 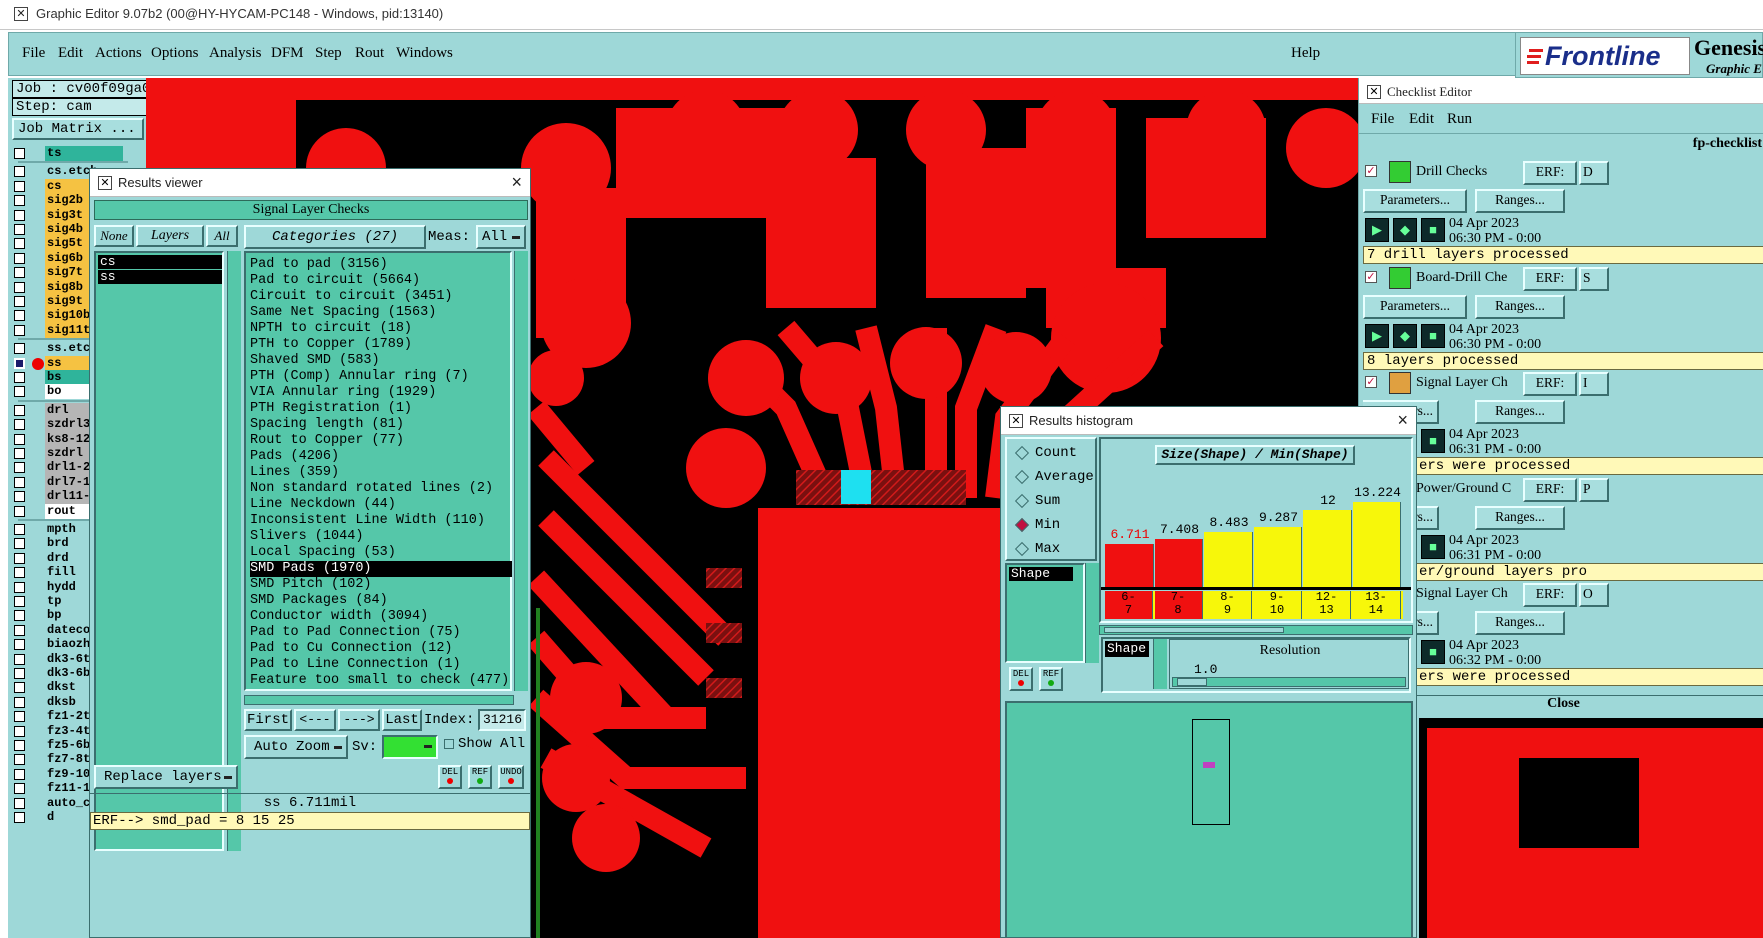 What do you see at coordinates (1563, 705) in the screenshot?
I see `checklist-close-button: Close` at bounding box center [1563, 705].